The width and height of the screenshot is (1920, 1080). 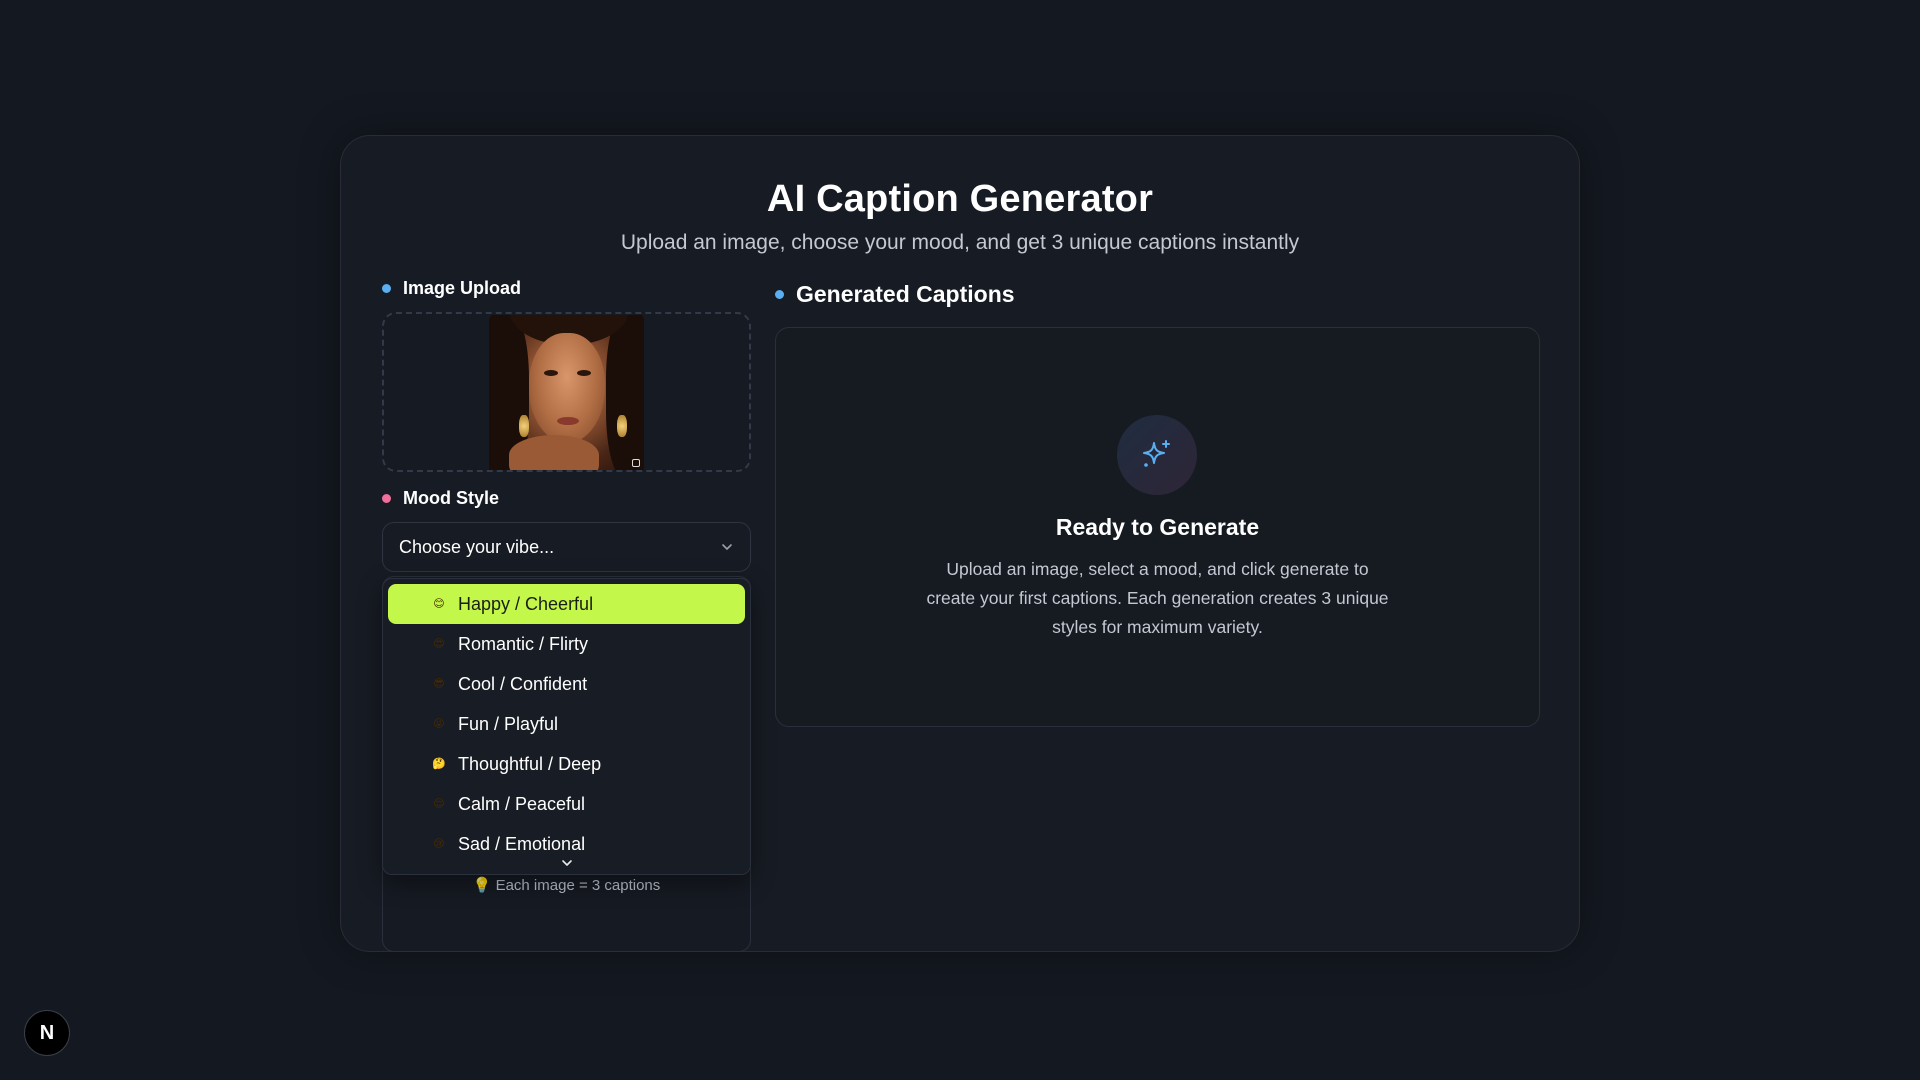 I want to click on image-upload-label: Image Upload, so click(x=451, y=288).